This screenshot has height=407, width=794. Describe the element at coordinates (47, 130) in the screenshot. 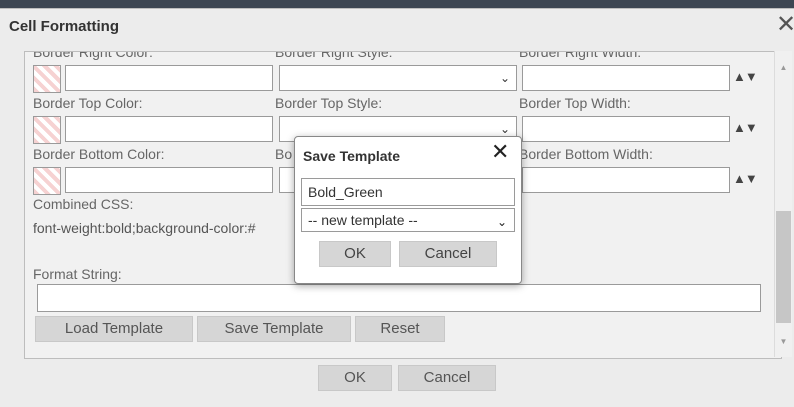

I see `border-top-color-swatch` at that location.